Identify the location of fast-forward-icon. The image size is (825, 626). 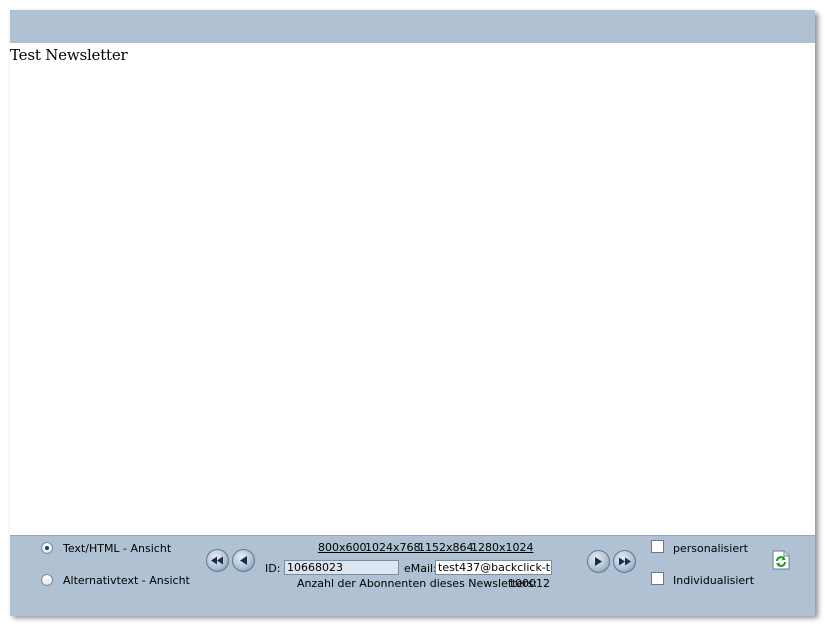
(625, 561).